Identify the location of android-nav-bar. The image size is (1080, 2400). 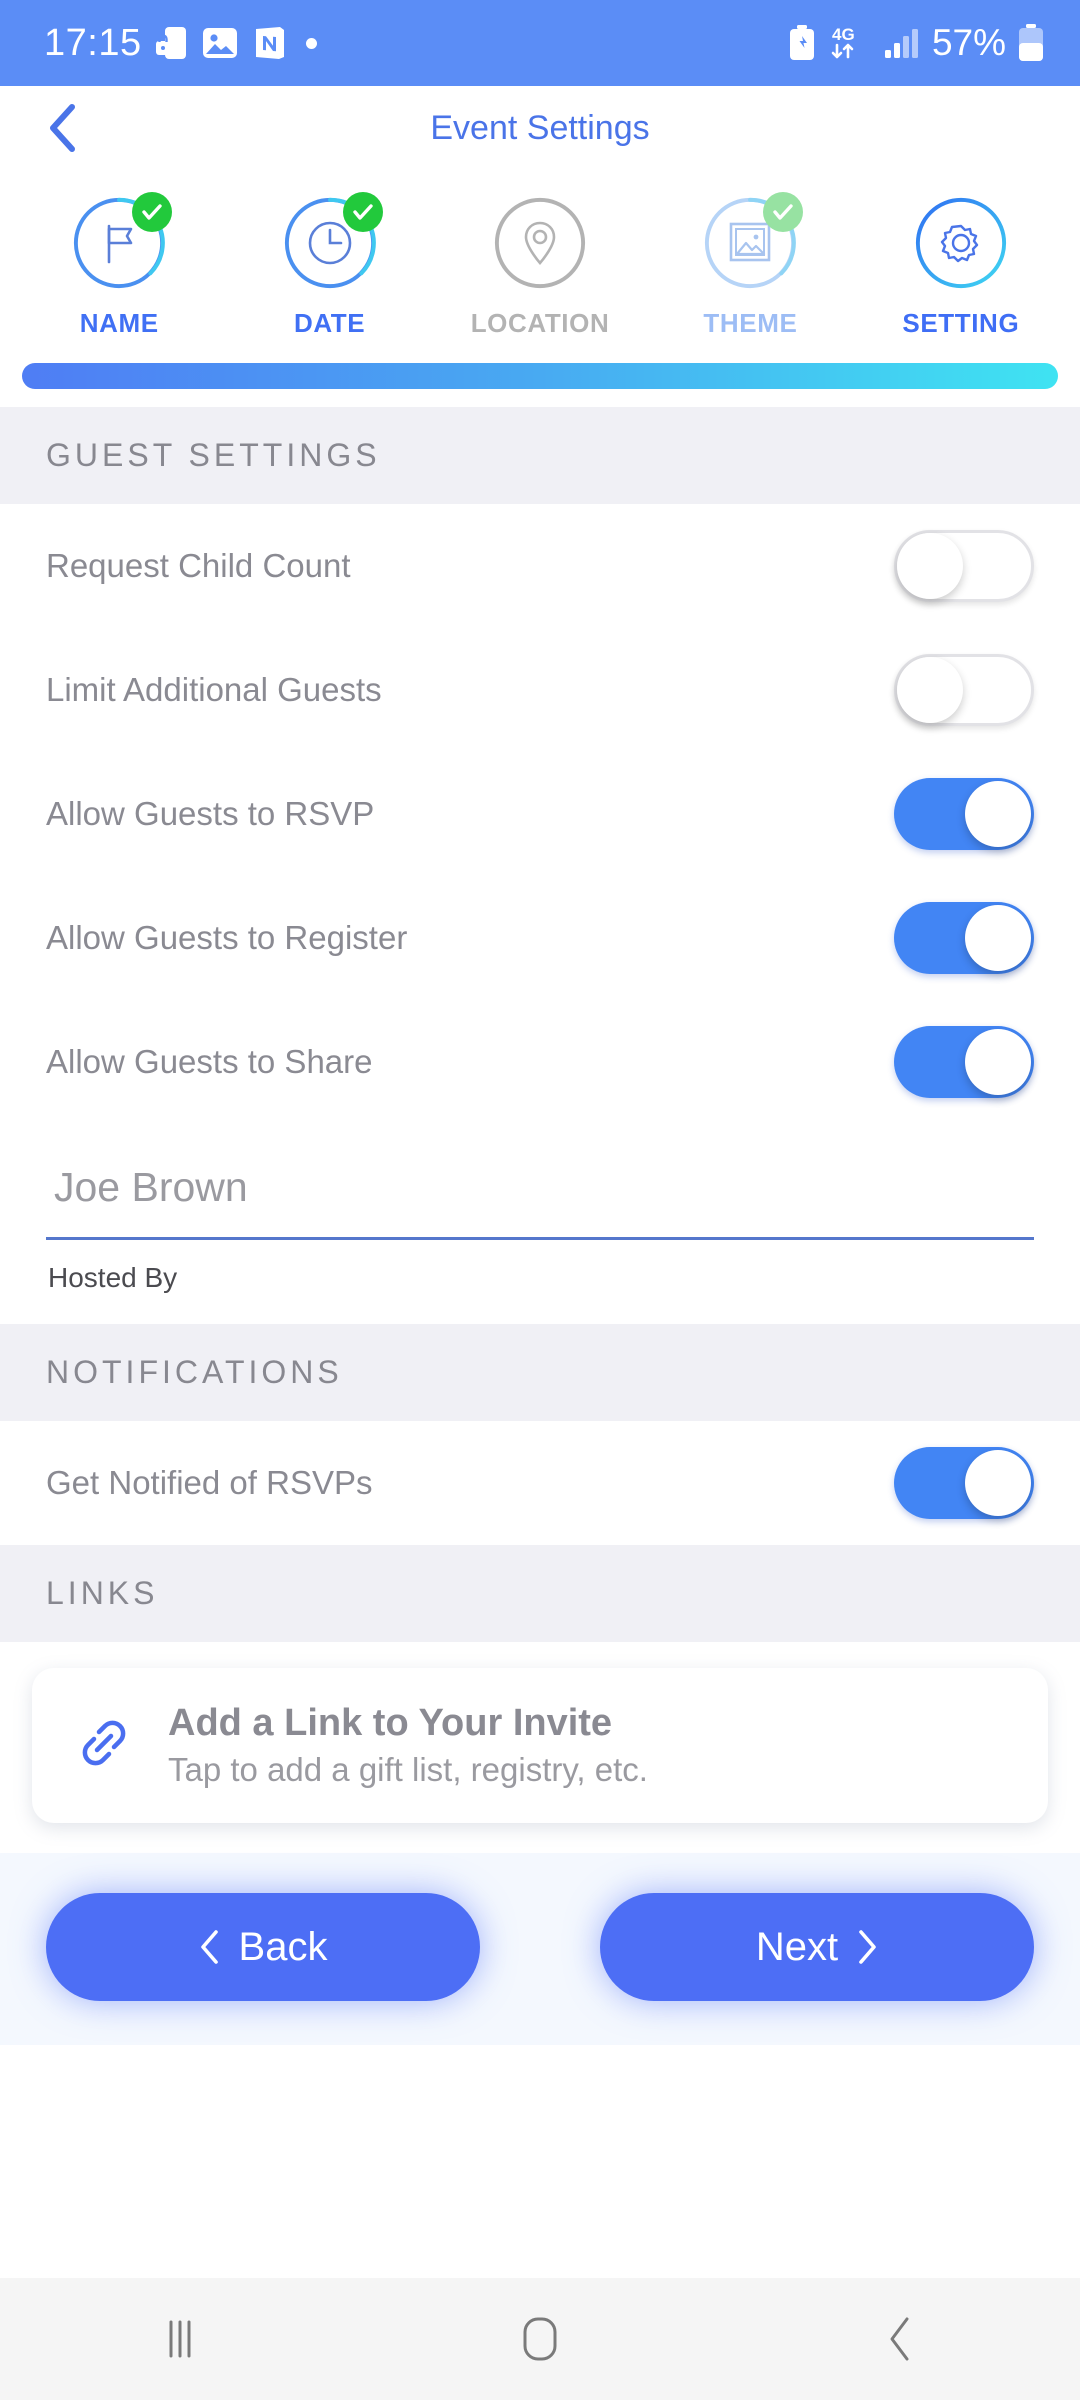
(540, 2339).